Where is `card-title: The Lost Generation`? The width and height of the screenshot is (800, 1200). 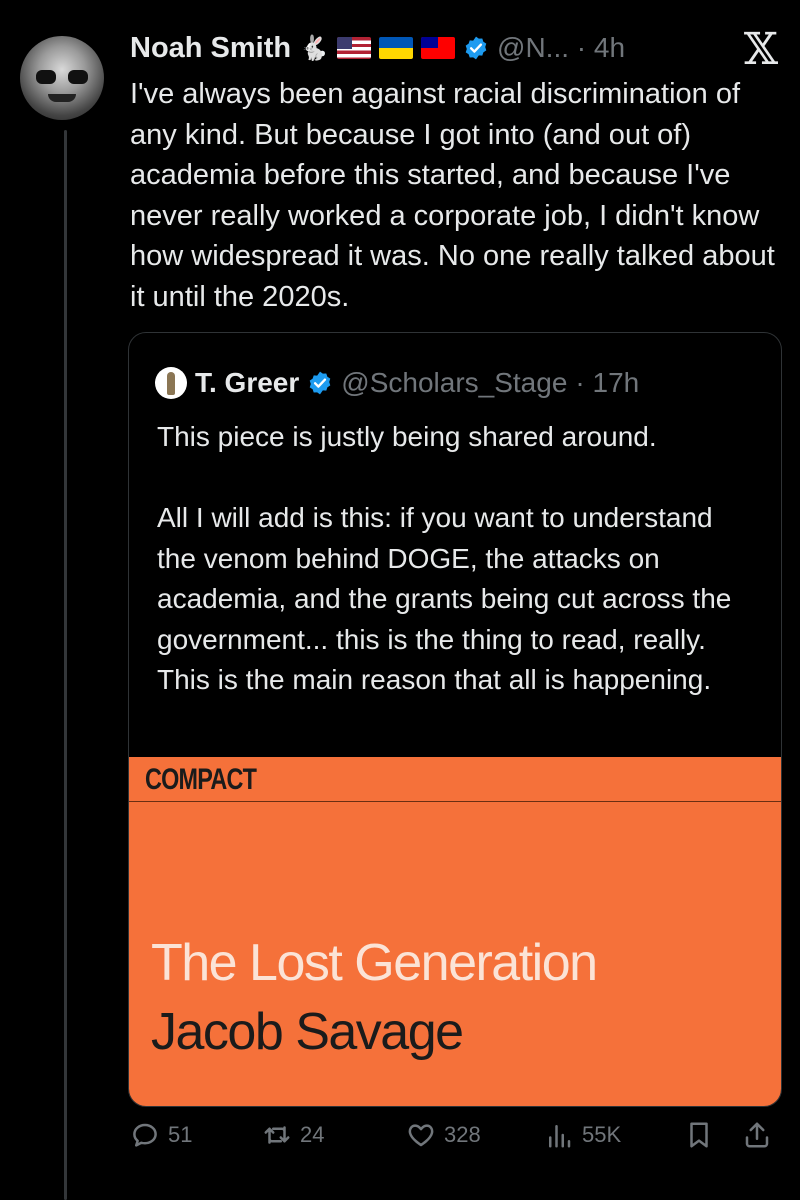
card-title: The Lost Generation is located at coordinates (374, 963).